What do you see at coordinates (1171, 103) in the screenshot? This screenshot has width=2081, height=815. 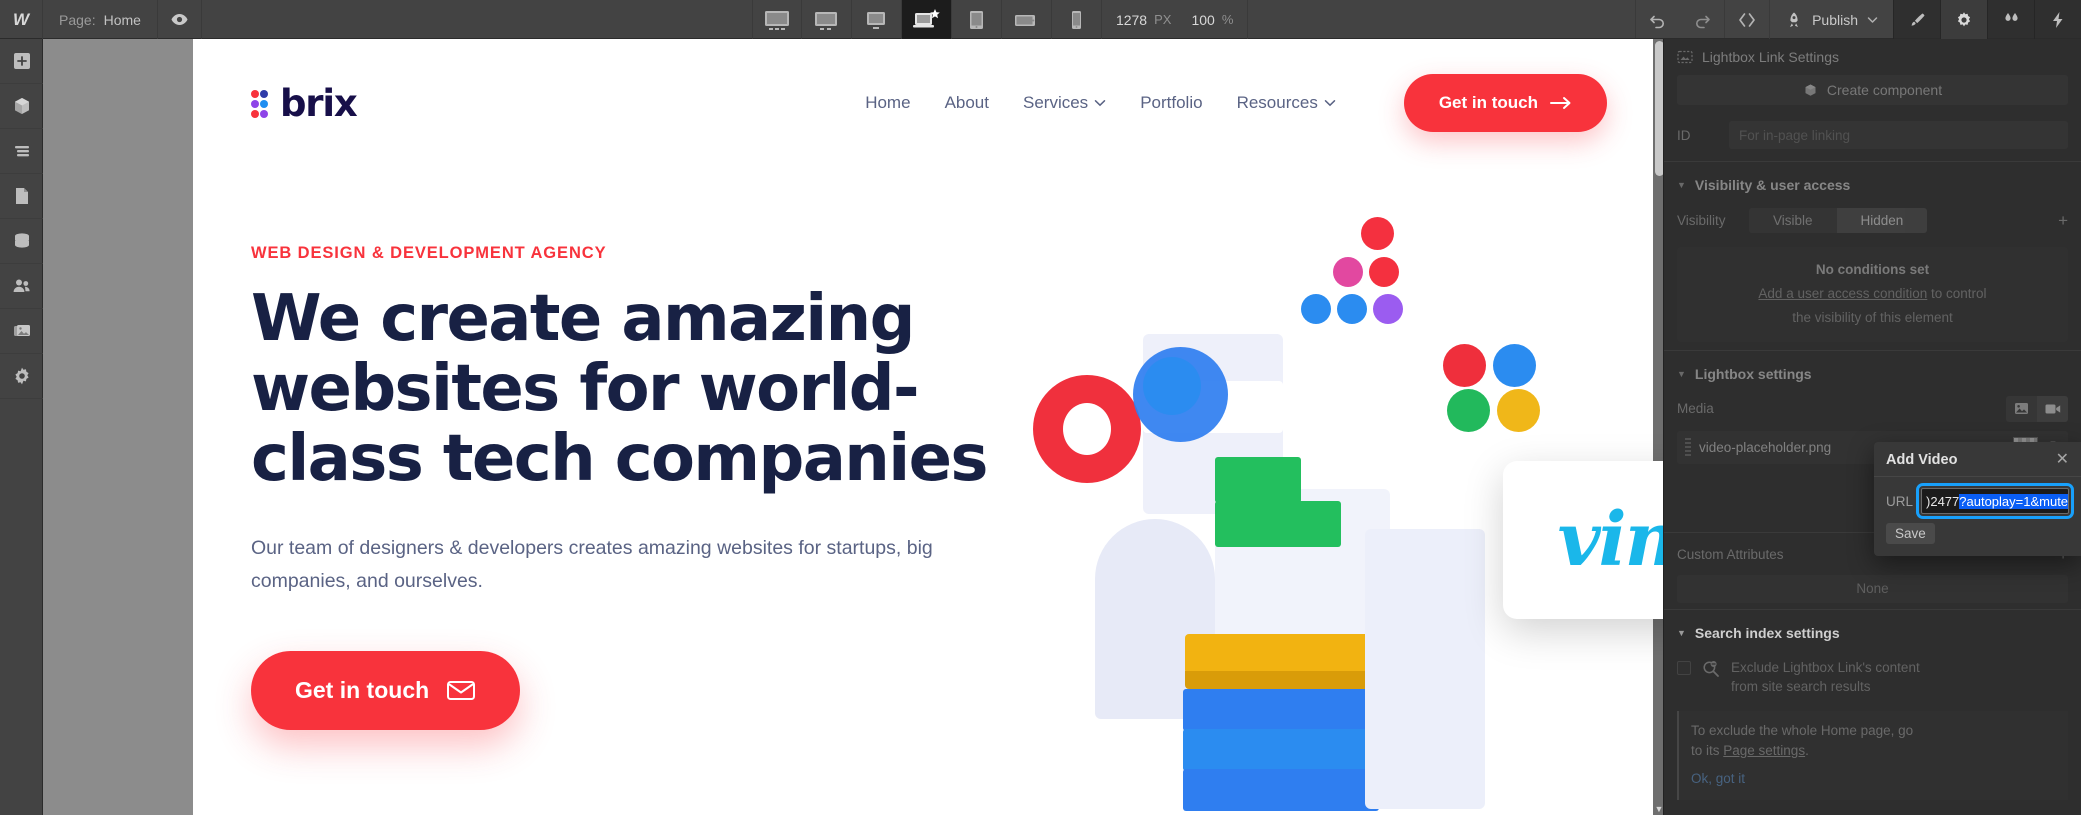 I see `nav-link-portfolio: Portfolio` at bounding box center [1171, 103].